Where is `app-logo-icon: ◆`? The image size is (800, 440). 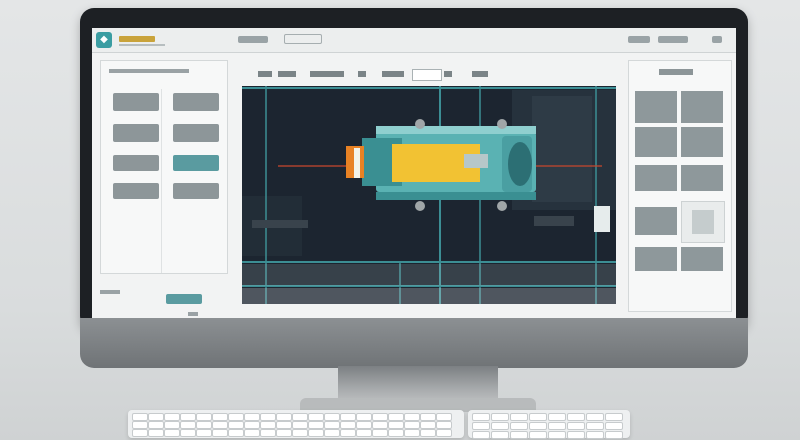
app-logo-icon: ◆ is located at coordinates (104, 40).